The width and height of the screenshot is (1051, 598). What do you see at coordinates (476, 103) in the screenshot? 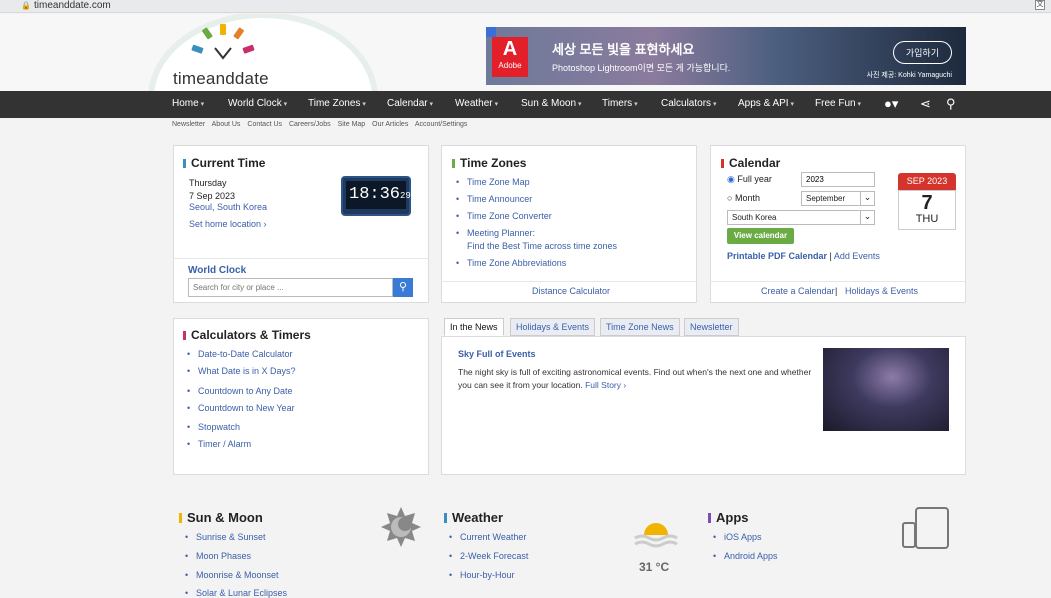
I see `nav-weather: Weather` at bounding box center [476, 103].